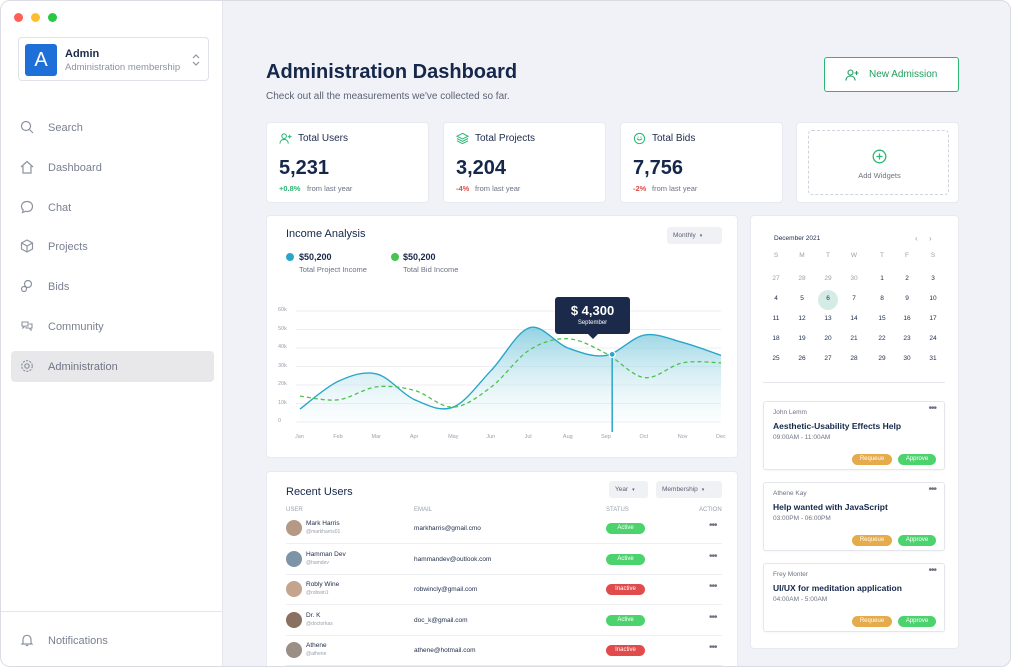  I want to click on calendar-day: 1, so click(882, 278).